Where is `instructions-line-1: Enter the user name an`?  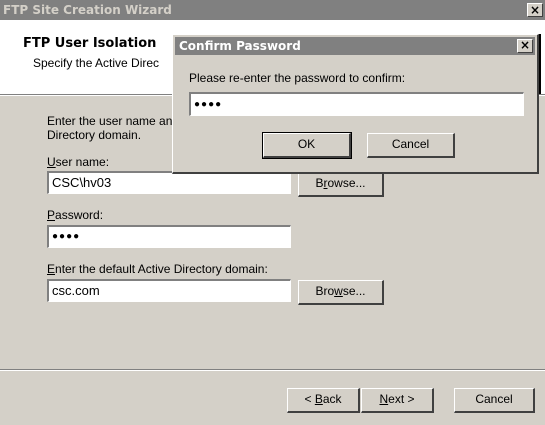 instructions-line-1: Enter the user name an is located at coordinates (110, 121).